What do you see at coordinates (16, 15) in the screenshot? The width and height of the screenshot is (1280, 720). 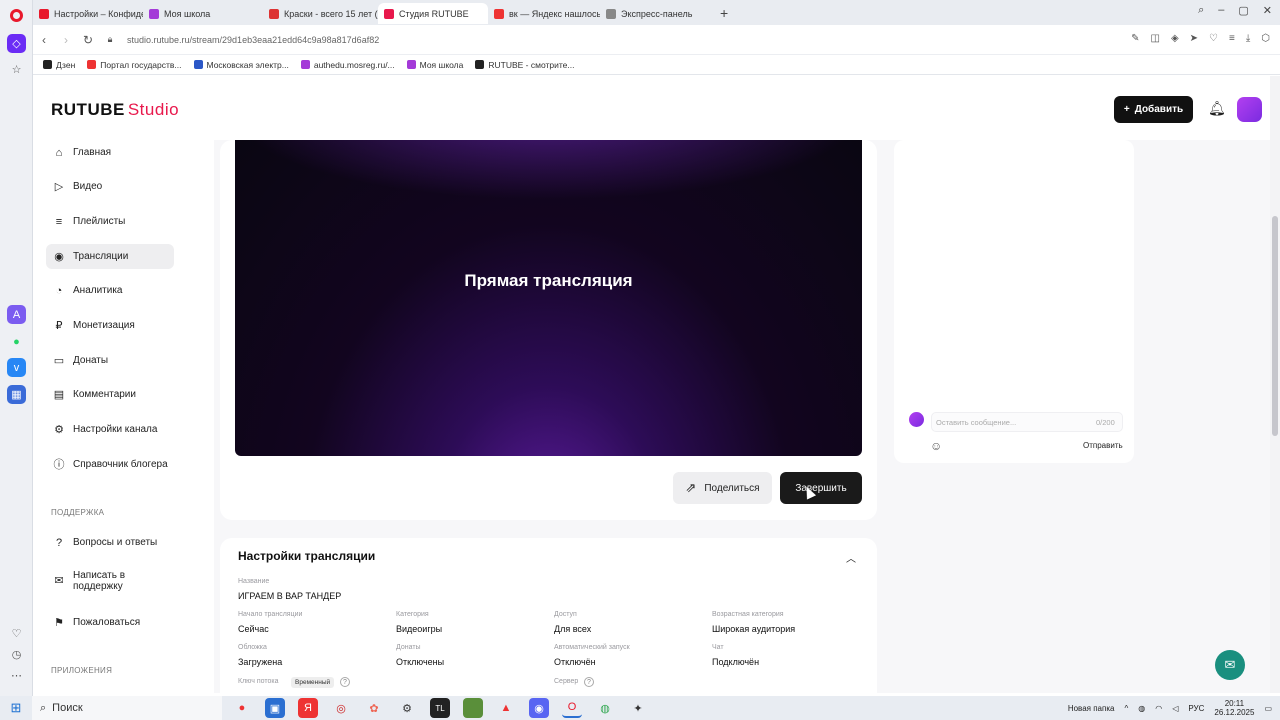 I see `opera-logo-icon` at bounding box center [16, 15].